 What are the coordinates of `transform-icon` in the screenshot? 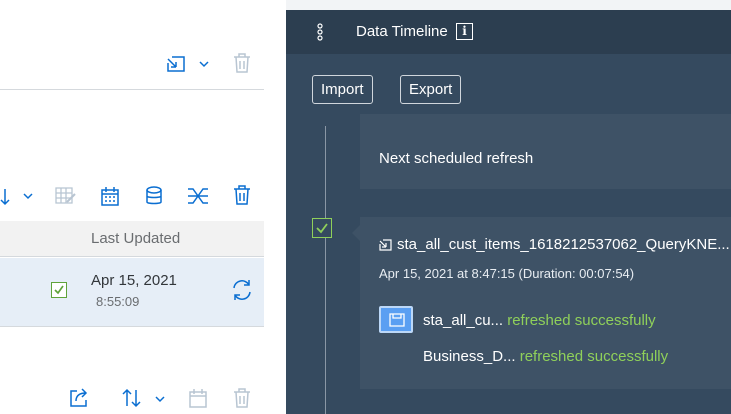 It's located at (198, 196).